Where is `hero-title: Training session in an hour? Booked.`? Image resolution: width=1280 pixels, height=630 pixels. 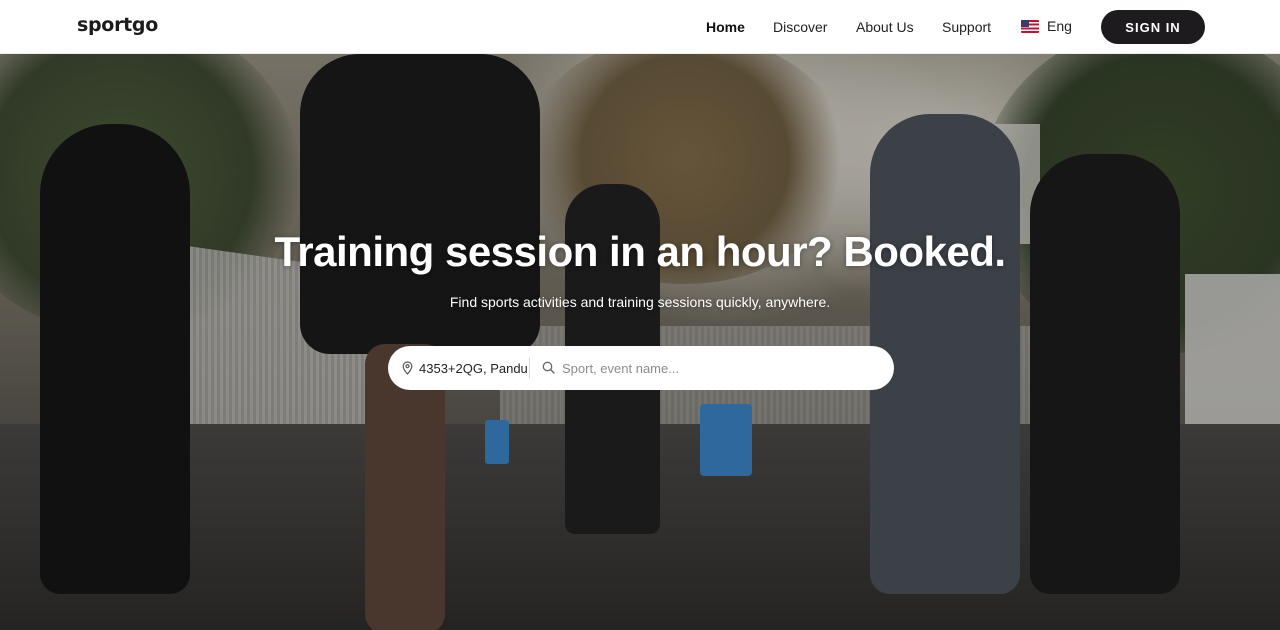 hero-title: Training session in an hour? Booked. is located at coordinates (640, 251).